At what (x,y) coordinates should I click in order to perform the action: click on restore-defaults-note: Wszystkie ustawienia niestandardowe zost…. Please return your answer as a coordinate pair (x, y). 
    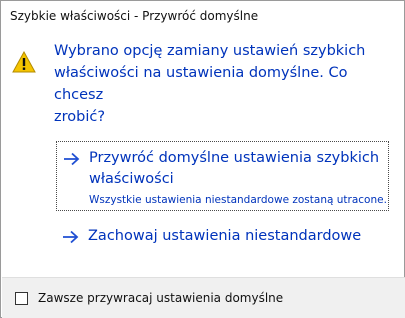
    Looking at the image, I should click on (238, 200).